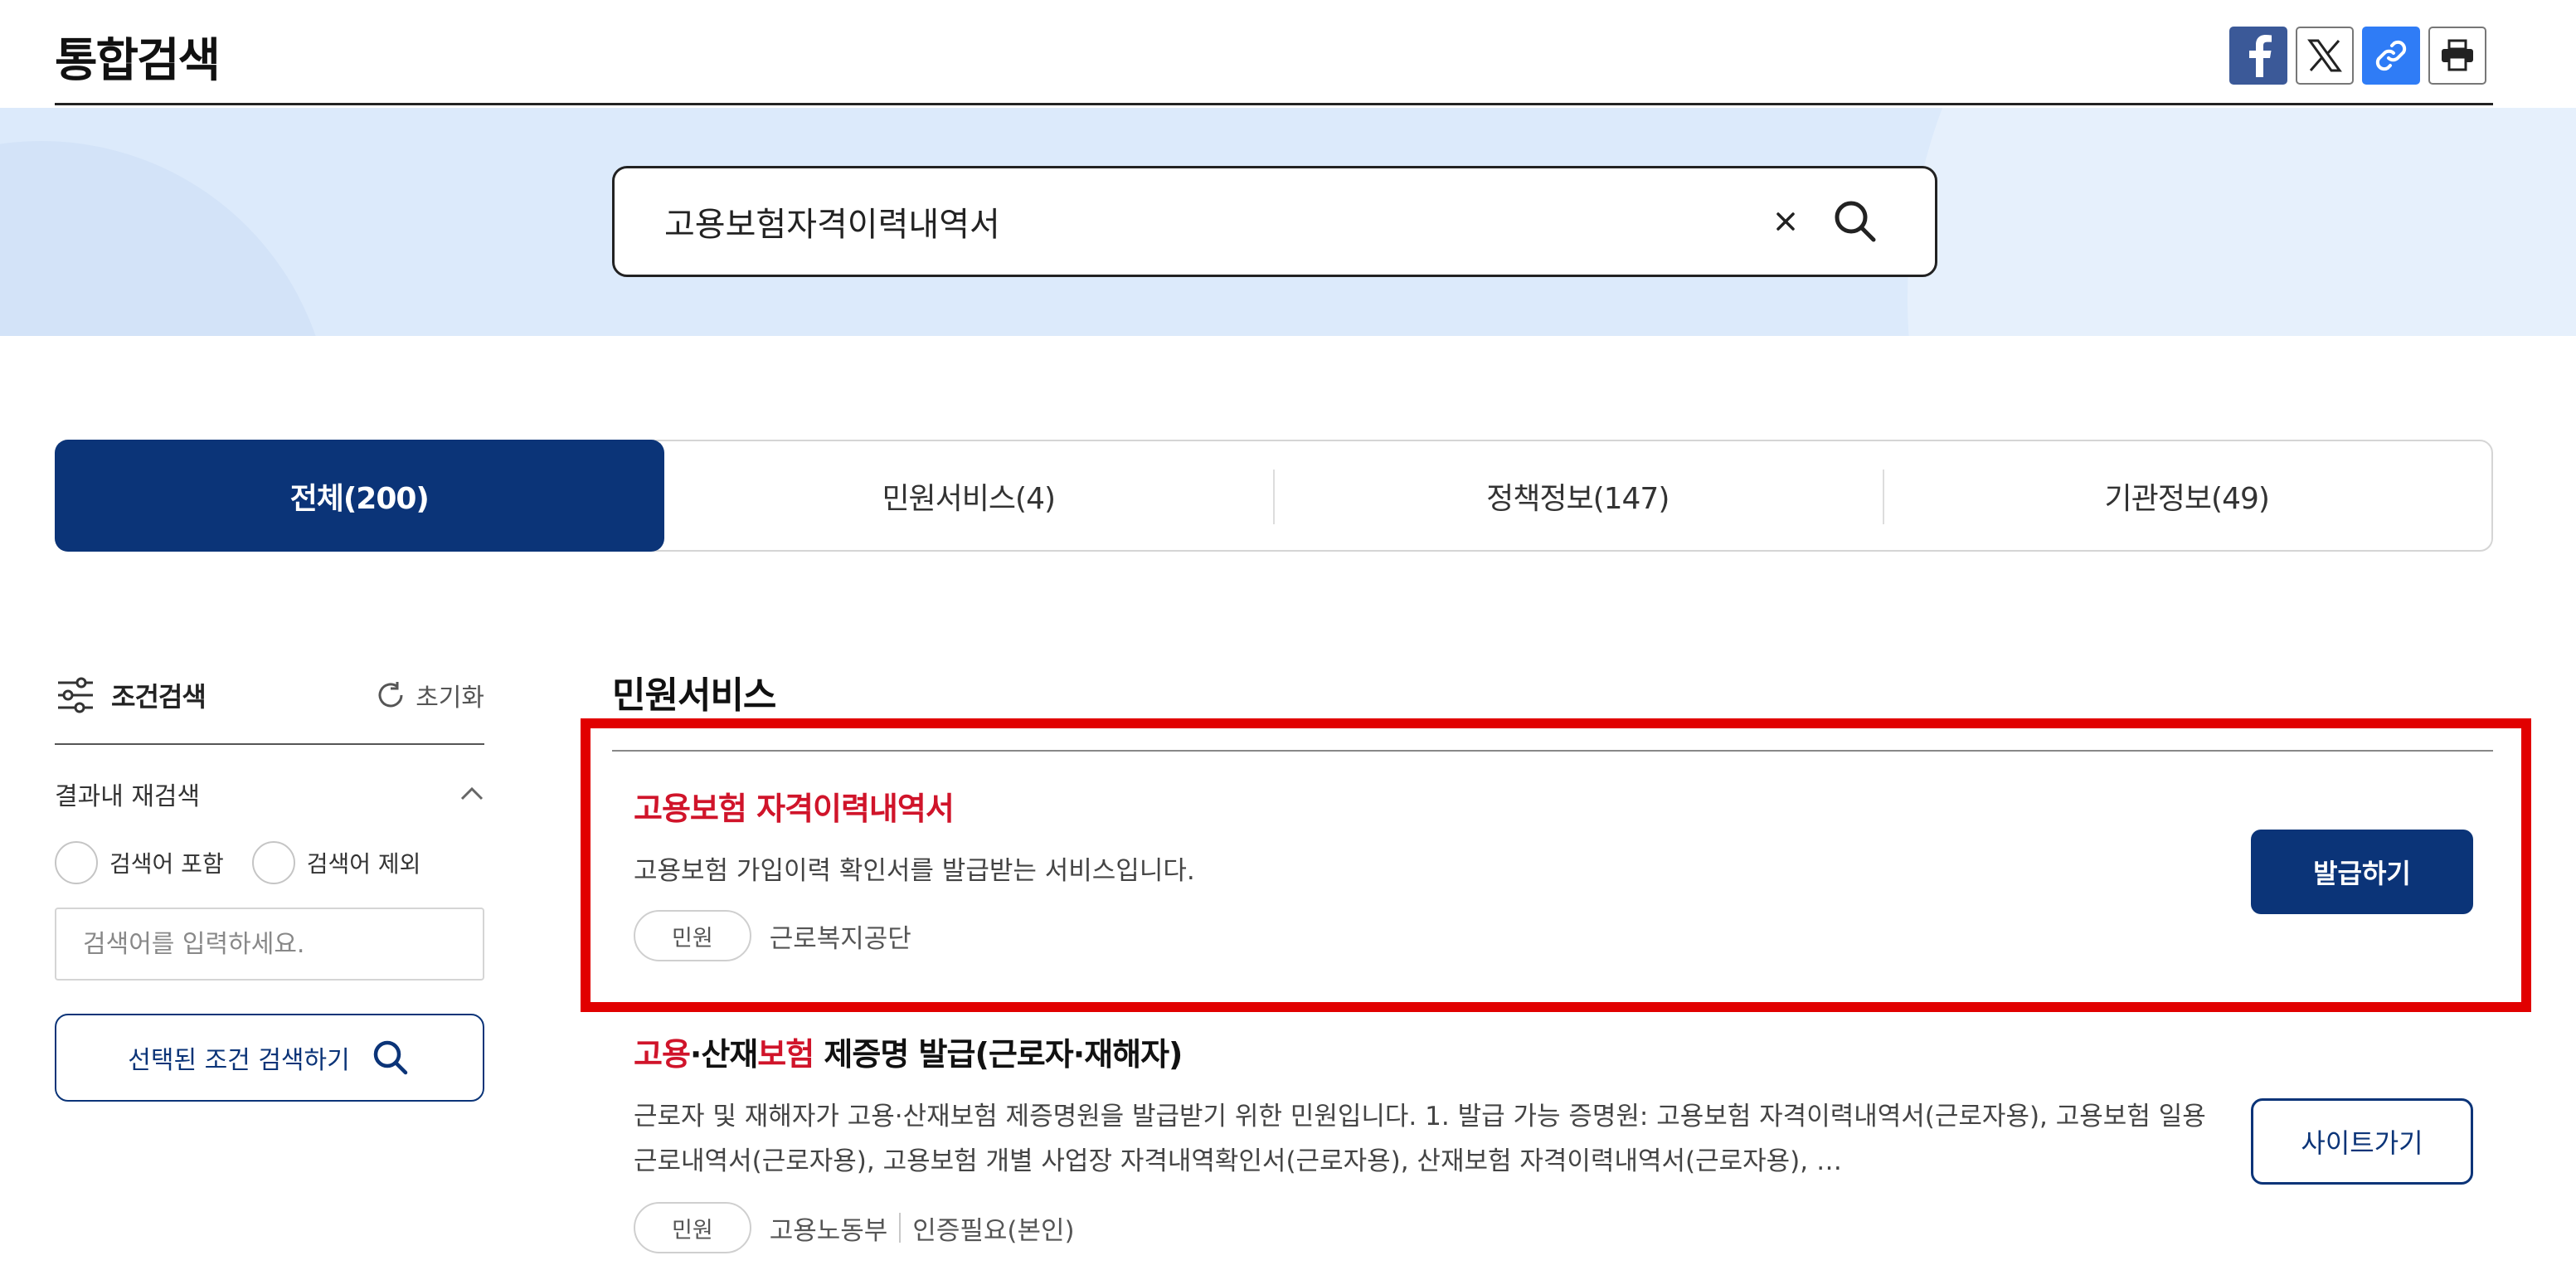 This screenshot has width=2576, height=1275. I want to click on search-button, so click(1855, 222).